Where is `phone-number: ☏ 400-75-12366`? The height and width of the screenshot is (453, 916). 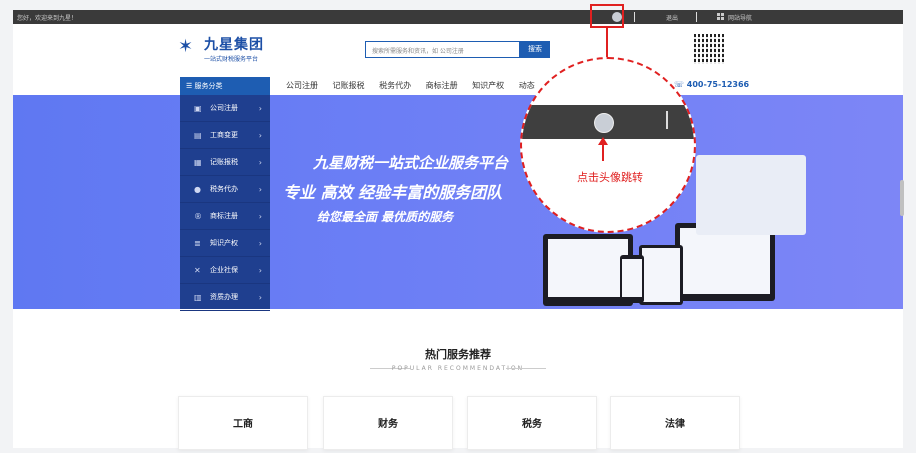 phone-number: ☏ 400-75-12366 is located at coordinates (712, 84).